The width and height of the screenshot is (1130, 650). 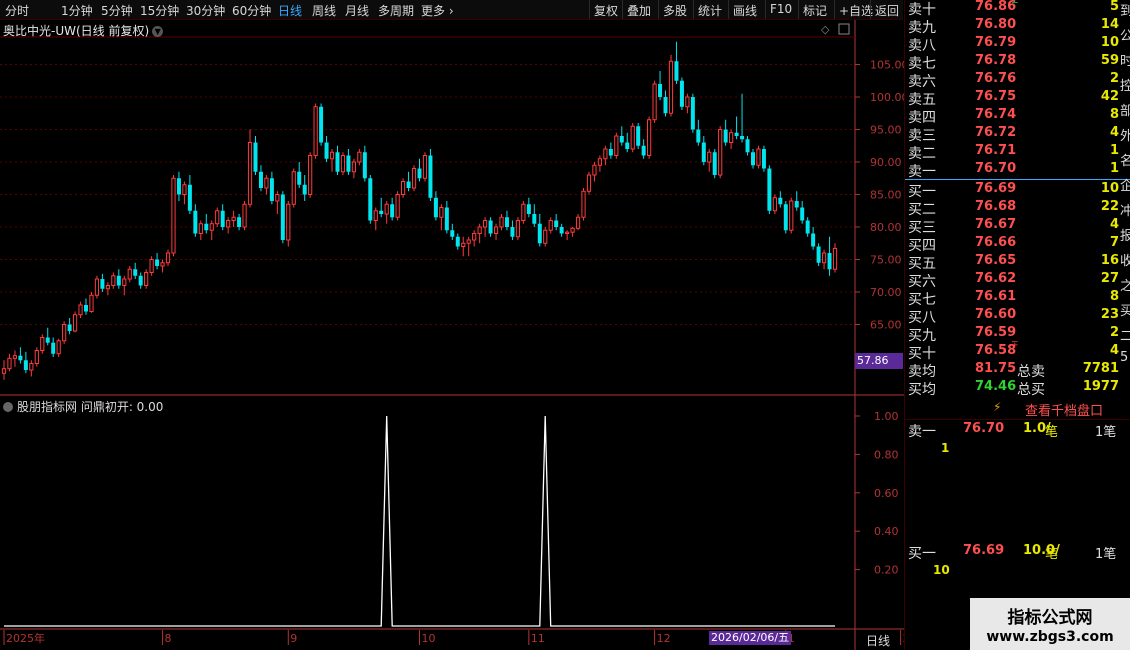 What do you see at coordinates (437, 10) in the screenshot?
I see `period-tab-10: 更多 ›` at bounding box center [437, 10].